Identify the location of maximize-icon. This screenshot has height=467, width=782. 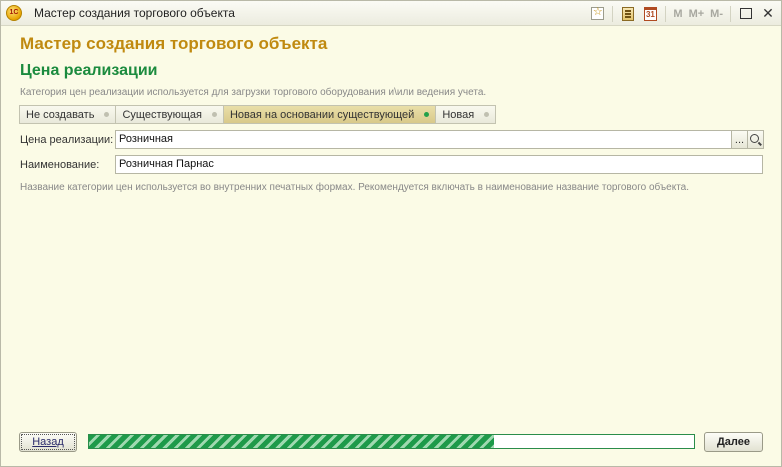
(746, 13).